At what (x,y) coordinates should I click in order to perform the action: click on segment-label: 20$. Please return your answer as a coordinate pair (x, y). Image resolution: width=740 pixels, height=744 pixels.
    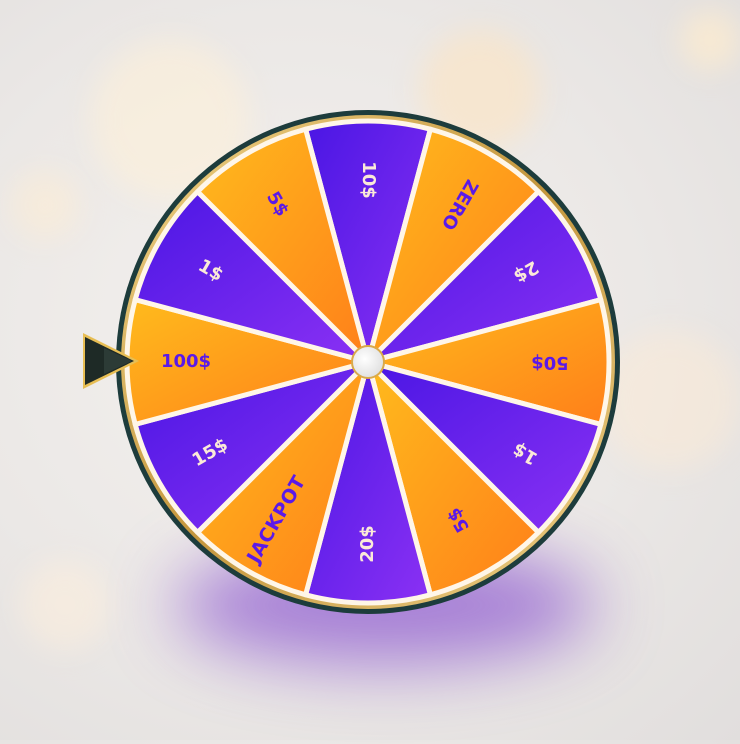
    Looking at the image, I should click on (367, 544).